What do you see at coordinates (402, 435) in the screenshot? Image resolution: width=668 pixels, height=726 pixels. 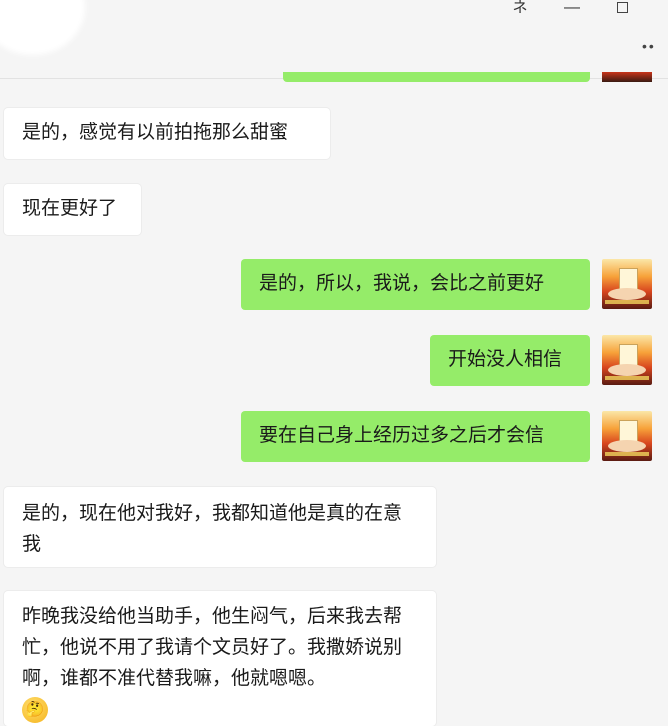 I see `message-text: 要在自己身上经历过多之后才会信` at bounding box center [402, 435].